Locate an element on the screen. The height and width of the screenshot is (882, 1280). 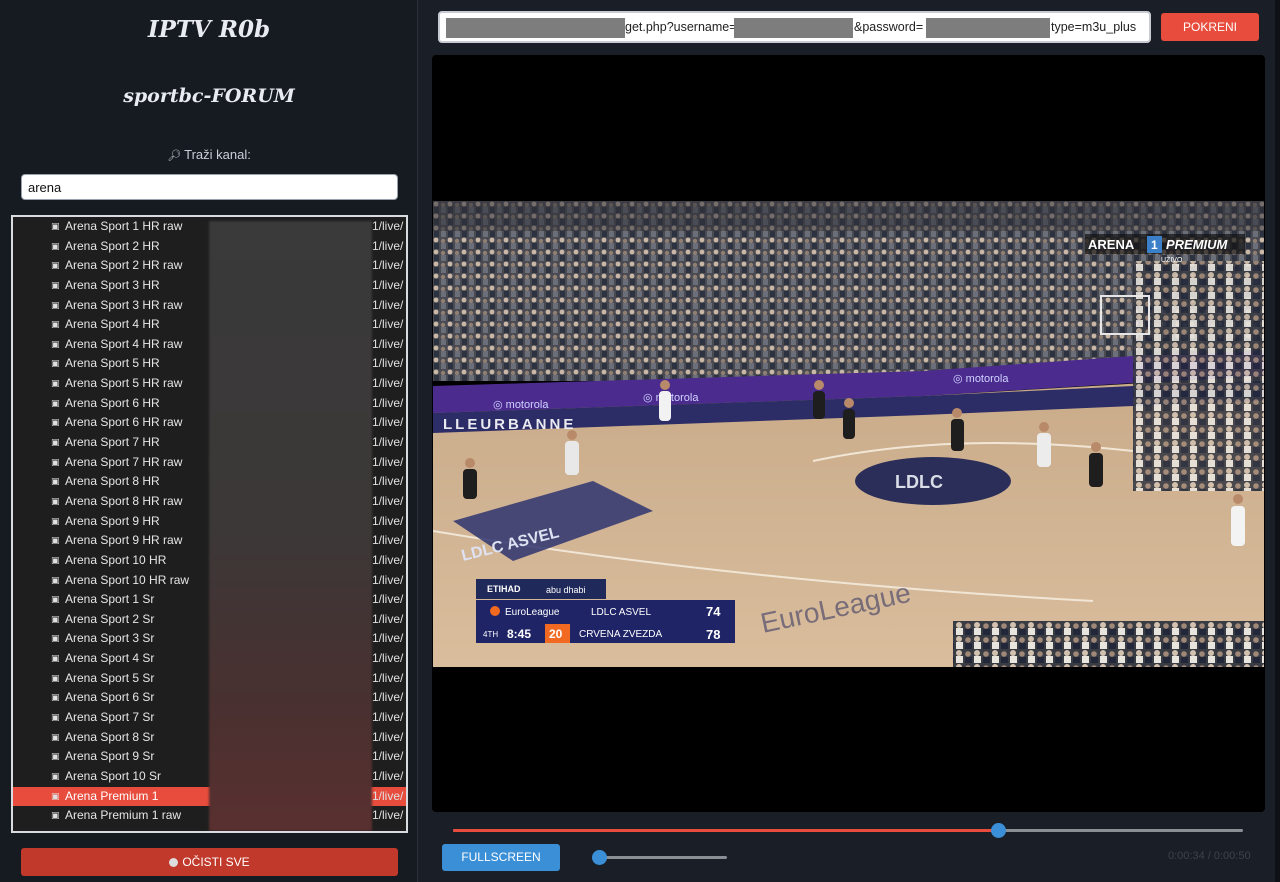
seek-bar is located at coordinates (848, 830).